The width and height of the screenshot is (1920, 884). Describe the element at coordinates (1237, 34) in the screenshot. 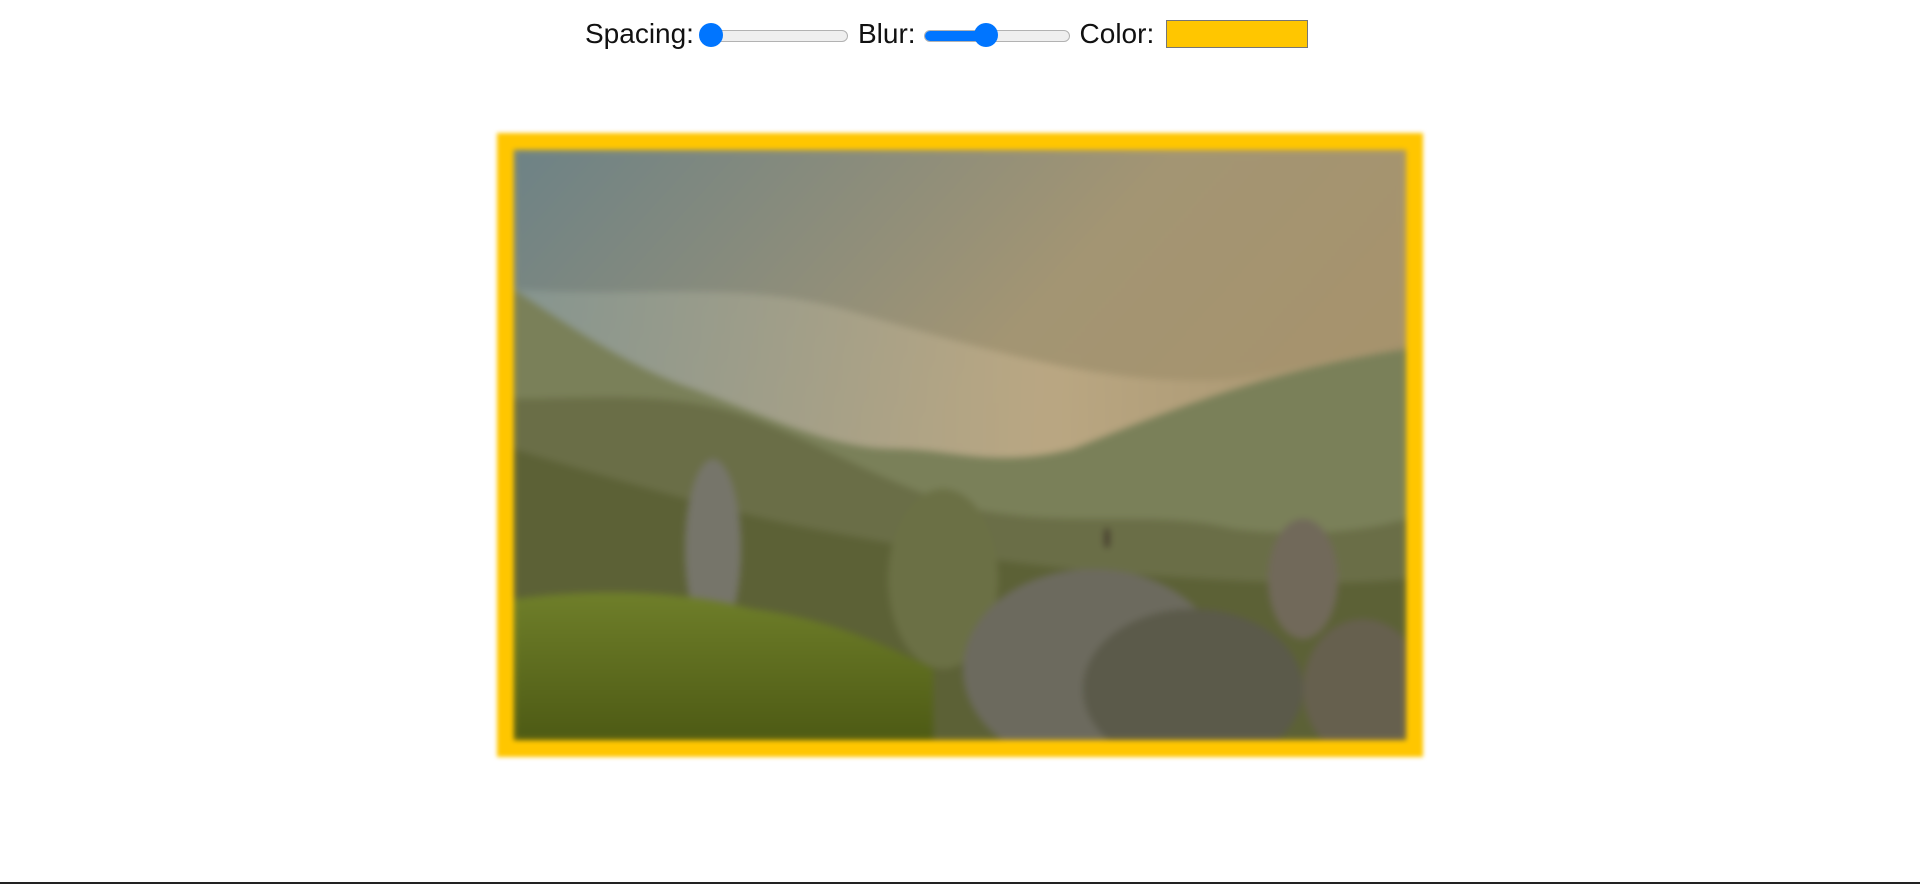

I see `color-picker` at that location.